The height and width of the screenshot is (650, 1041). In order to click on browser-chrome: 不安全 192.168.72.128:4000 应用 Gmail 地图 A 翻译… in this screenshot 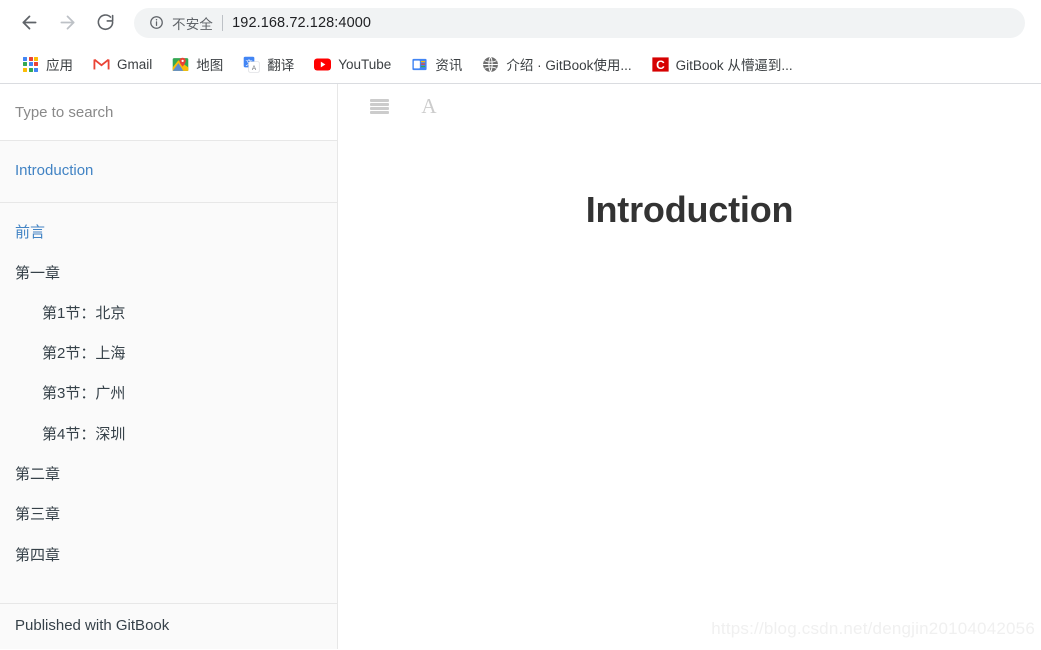, I will do `click(520, 42)`.